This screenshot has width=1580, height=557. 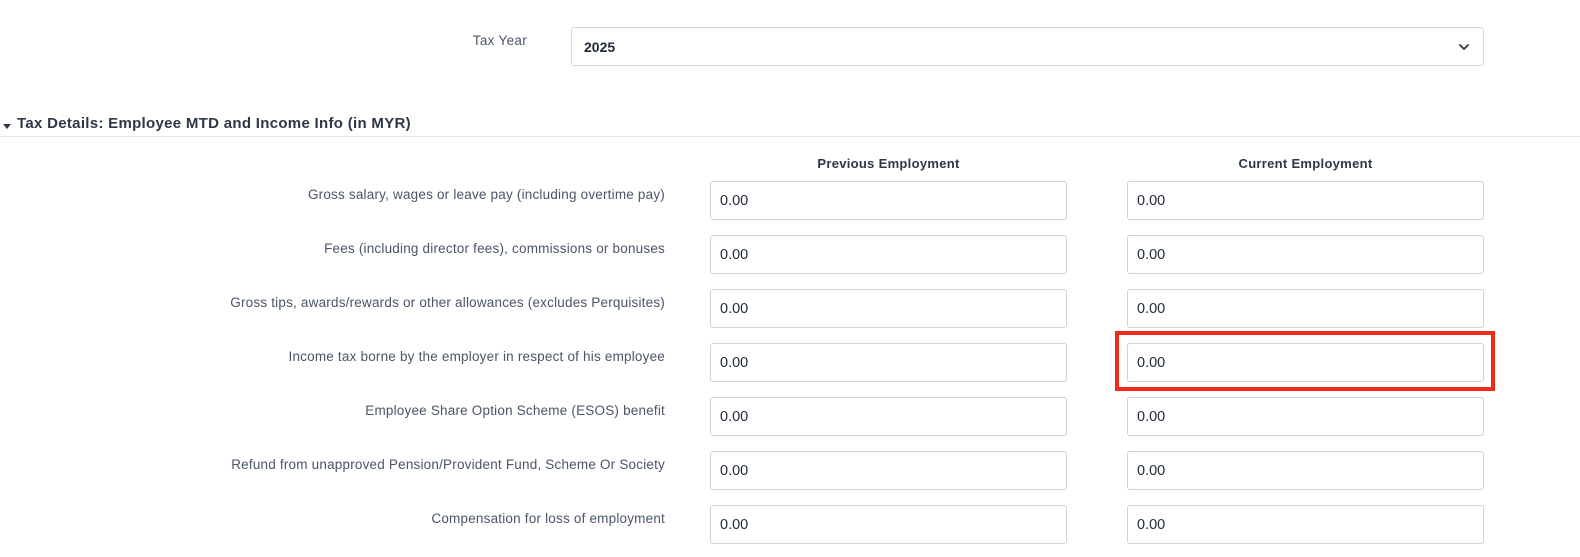 What do you see at coordinates (888, 254) in the screenshot?
I see `fees-previous-input` at bounding box center [888, 254].